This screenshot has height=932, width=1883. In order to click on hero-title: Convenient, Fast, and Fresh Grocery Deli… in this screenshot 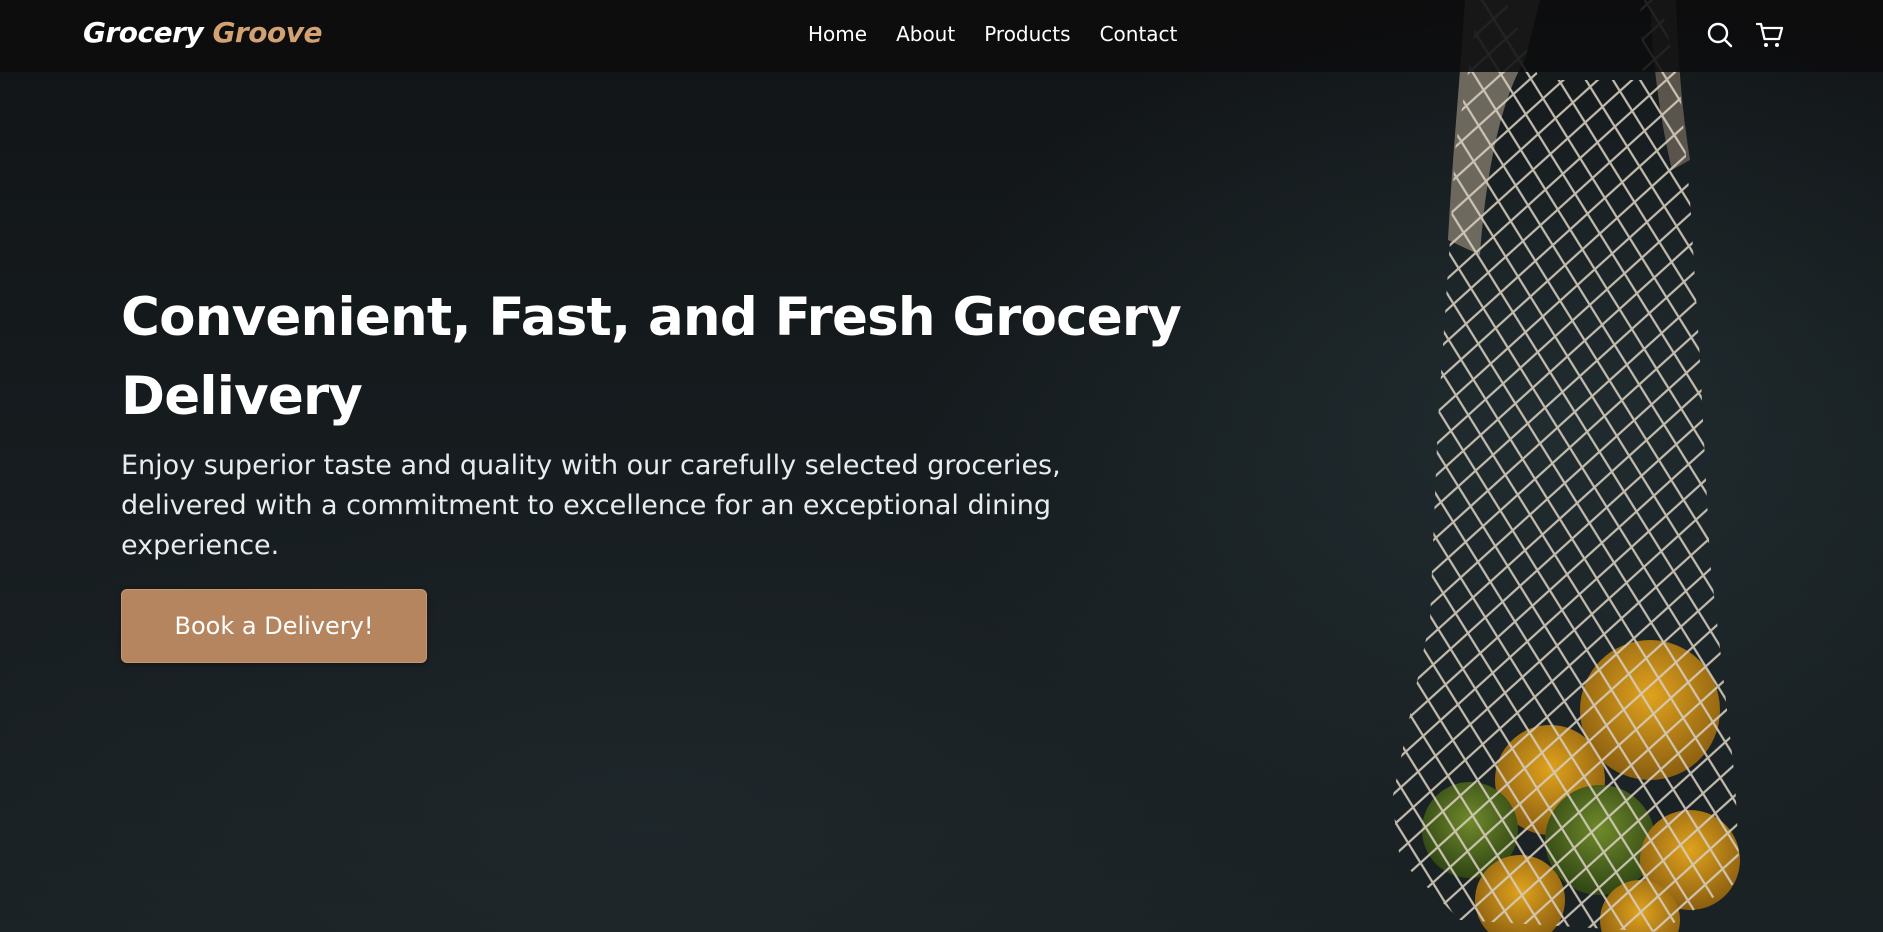, I will do `click(651, 357)`.